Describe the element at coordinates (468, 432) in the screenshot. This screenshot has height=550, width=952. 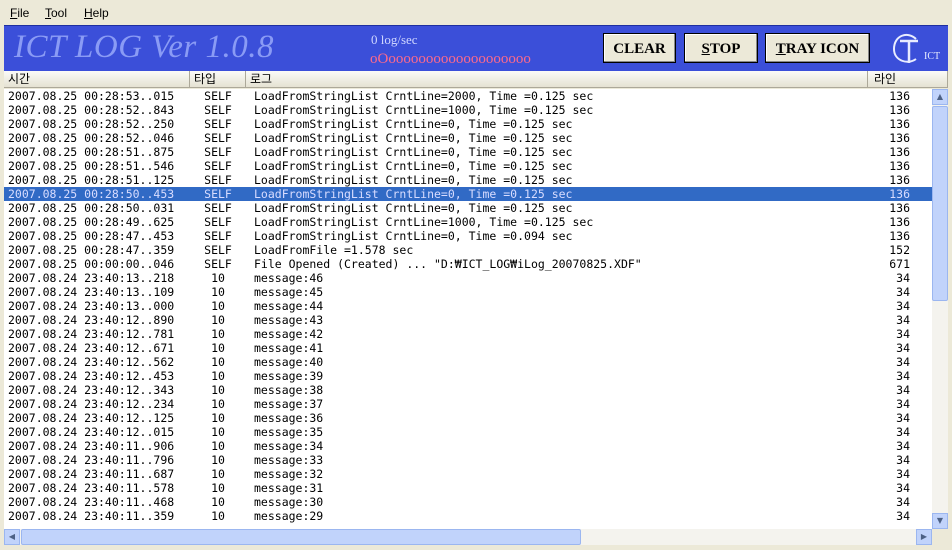
I see `table-row: 2007.08.24 23:40:12..015 10 message:35 34` at that location.